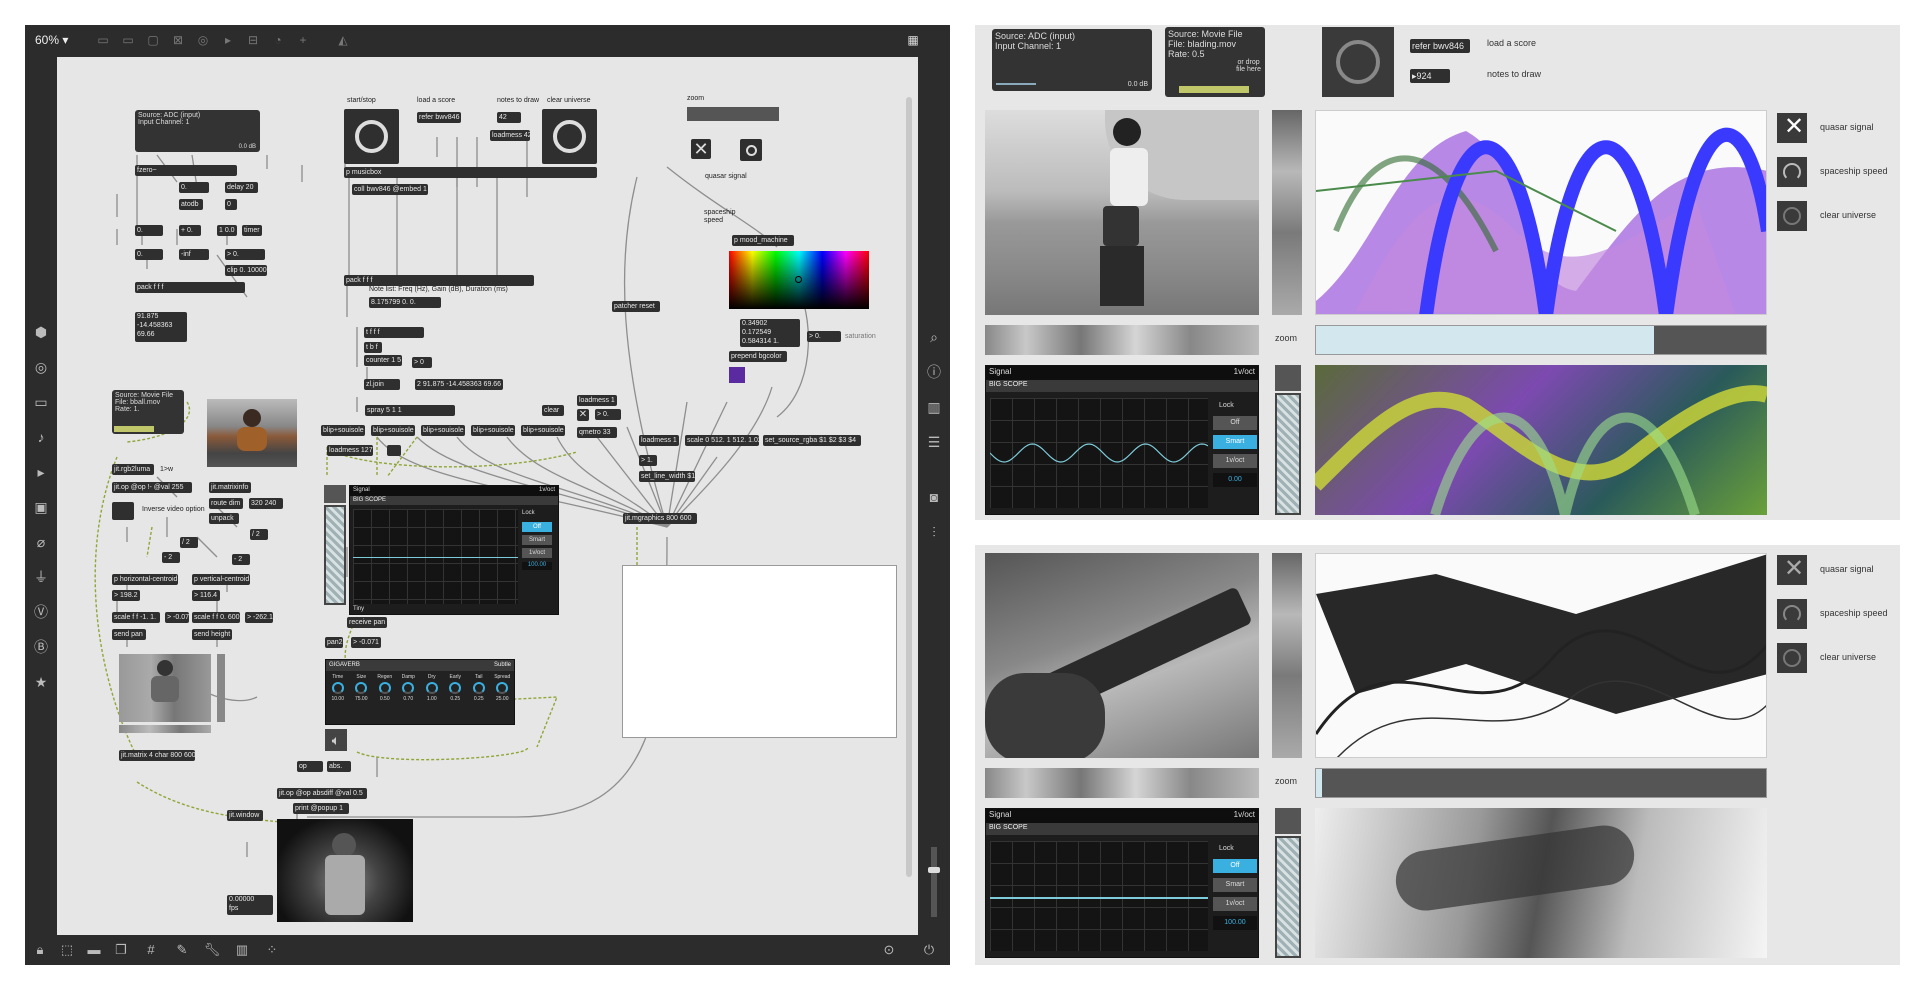 This screenshot has height=988, width=1920. What do you see at coordinates (909, 487) in the screenshot?
I see `vertical-scrollbar` at bounding box center [909, 487].